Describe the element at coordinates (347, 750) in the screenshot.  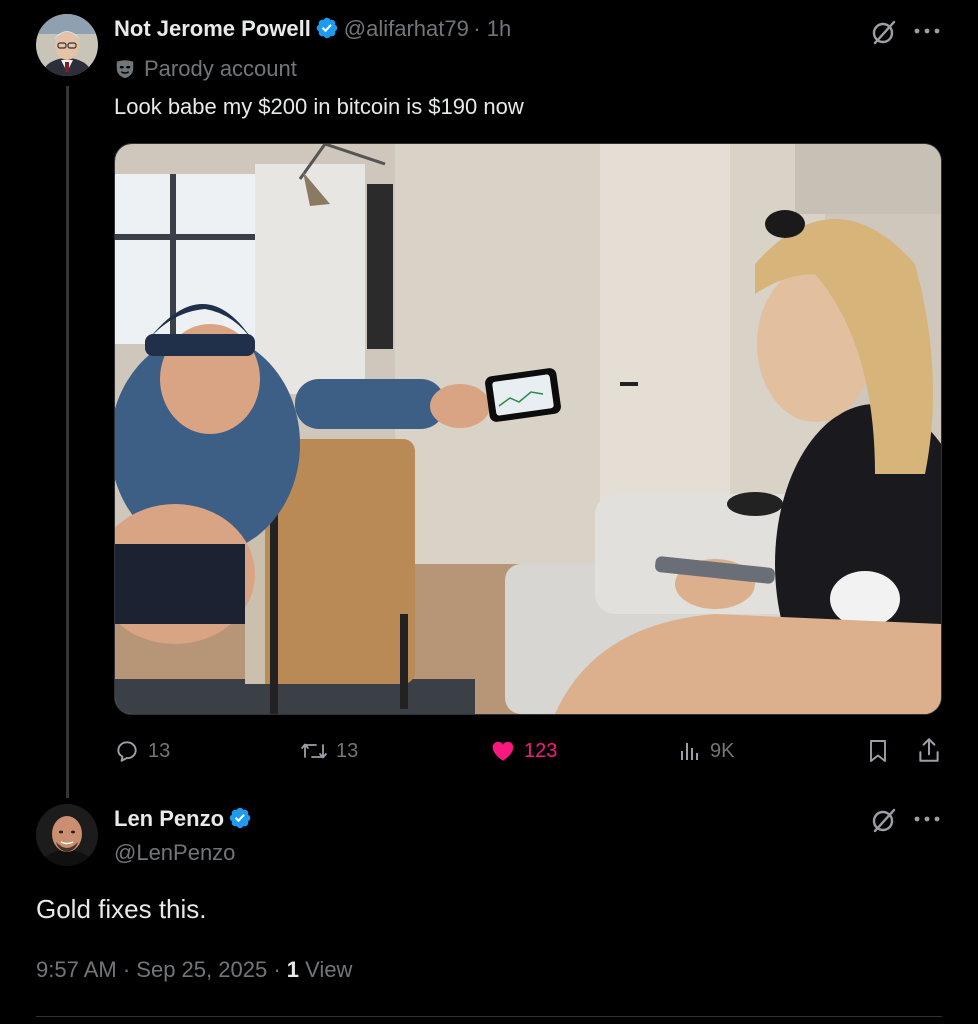
I see `repost-count: 13` at that location.